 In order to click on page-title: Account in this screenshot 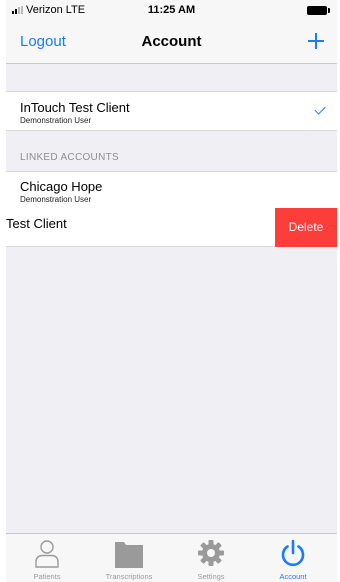, I will do `click(171, 41)`.